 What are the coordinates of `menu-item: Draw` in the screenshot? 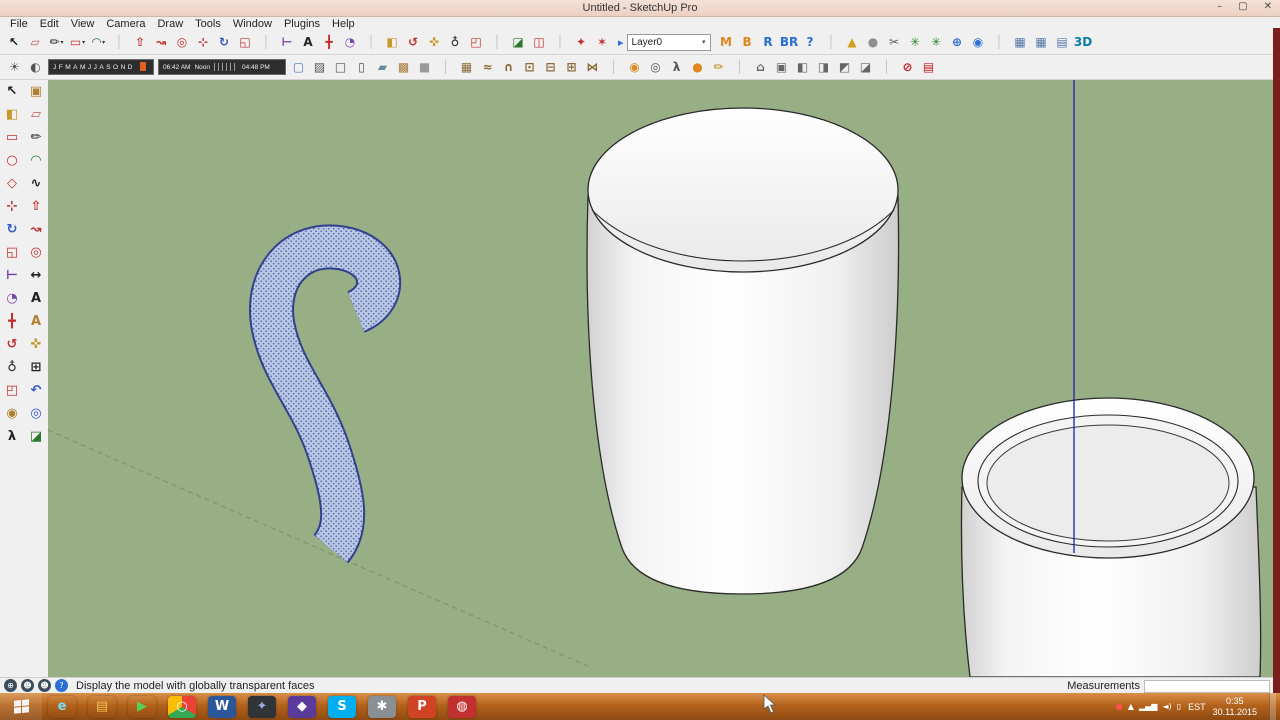 It's located at (170, 24).